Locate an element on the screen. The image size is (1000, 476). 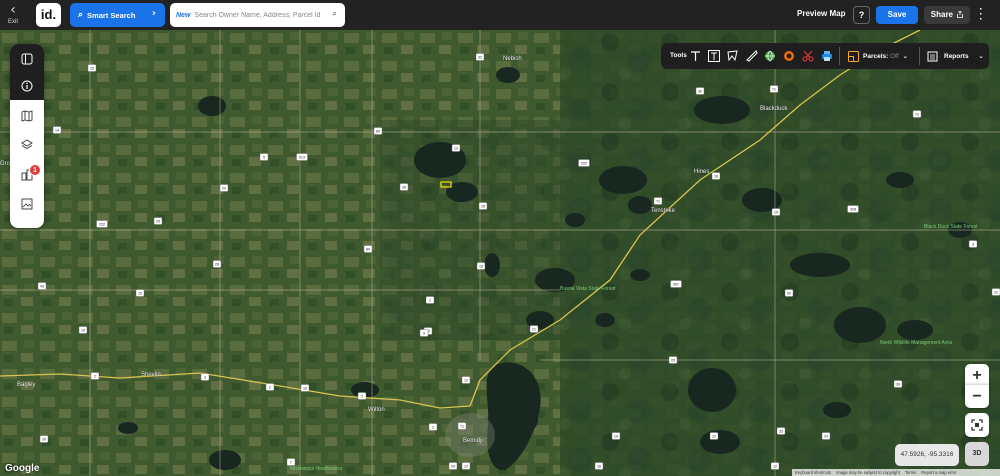
route-shield: 7 is located at coordinates (291, 462).